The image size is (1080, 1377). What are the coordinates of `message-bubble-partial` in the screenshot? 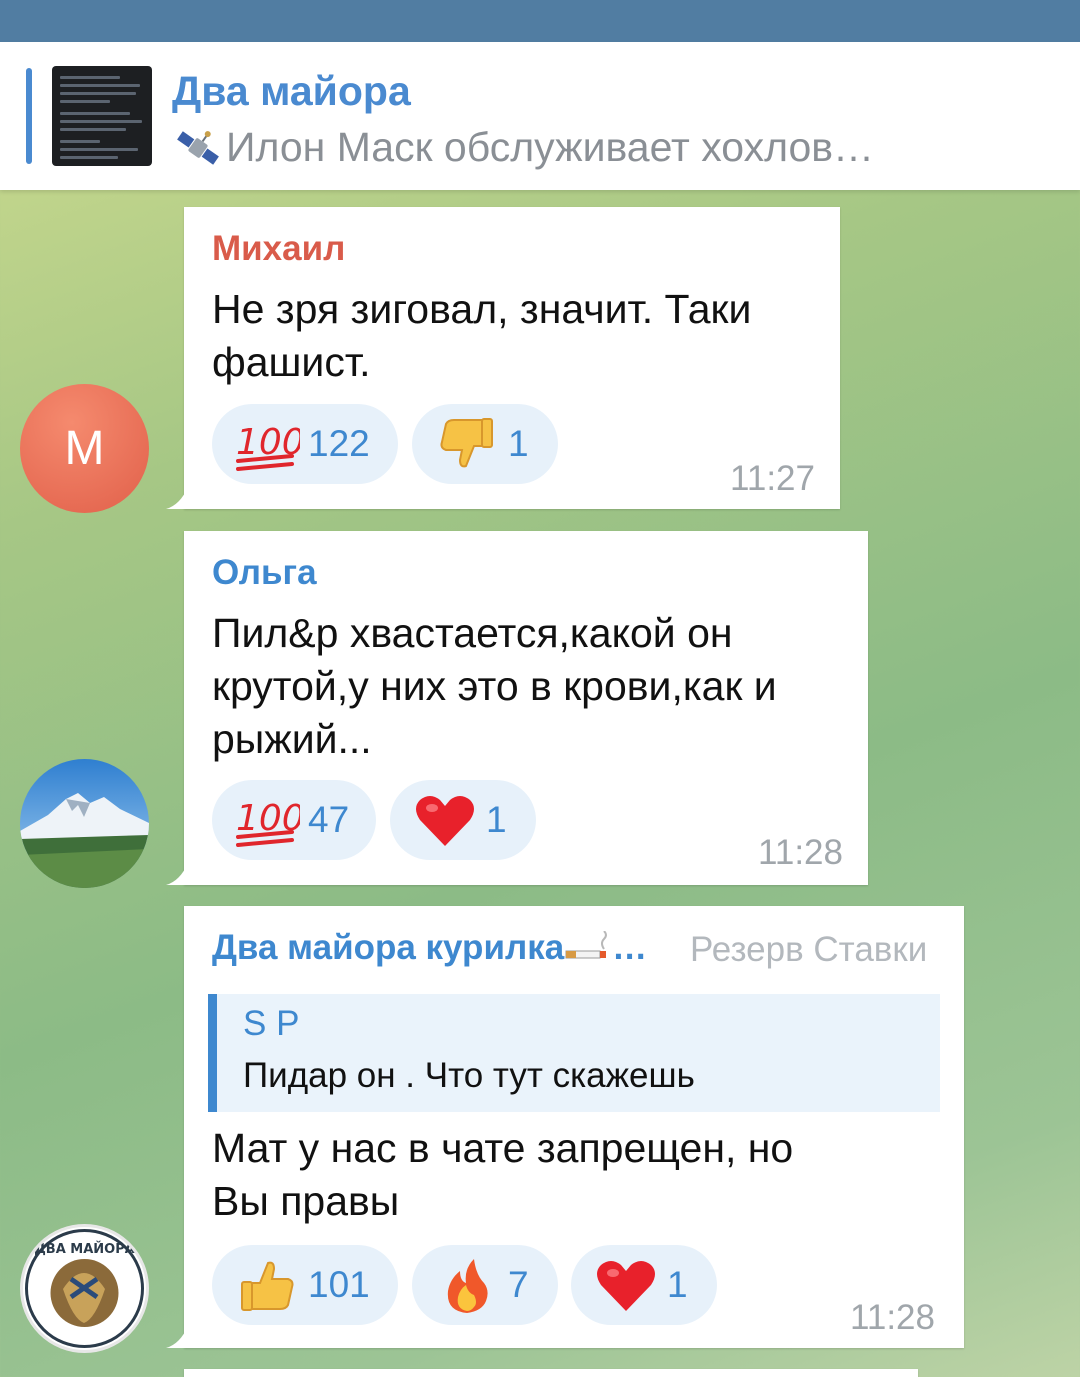 It's located at (551, 1373).